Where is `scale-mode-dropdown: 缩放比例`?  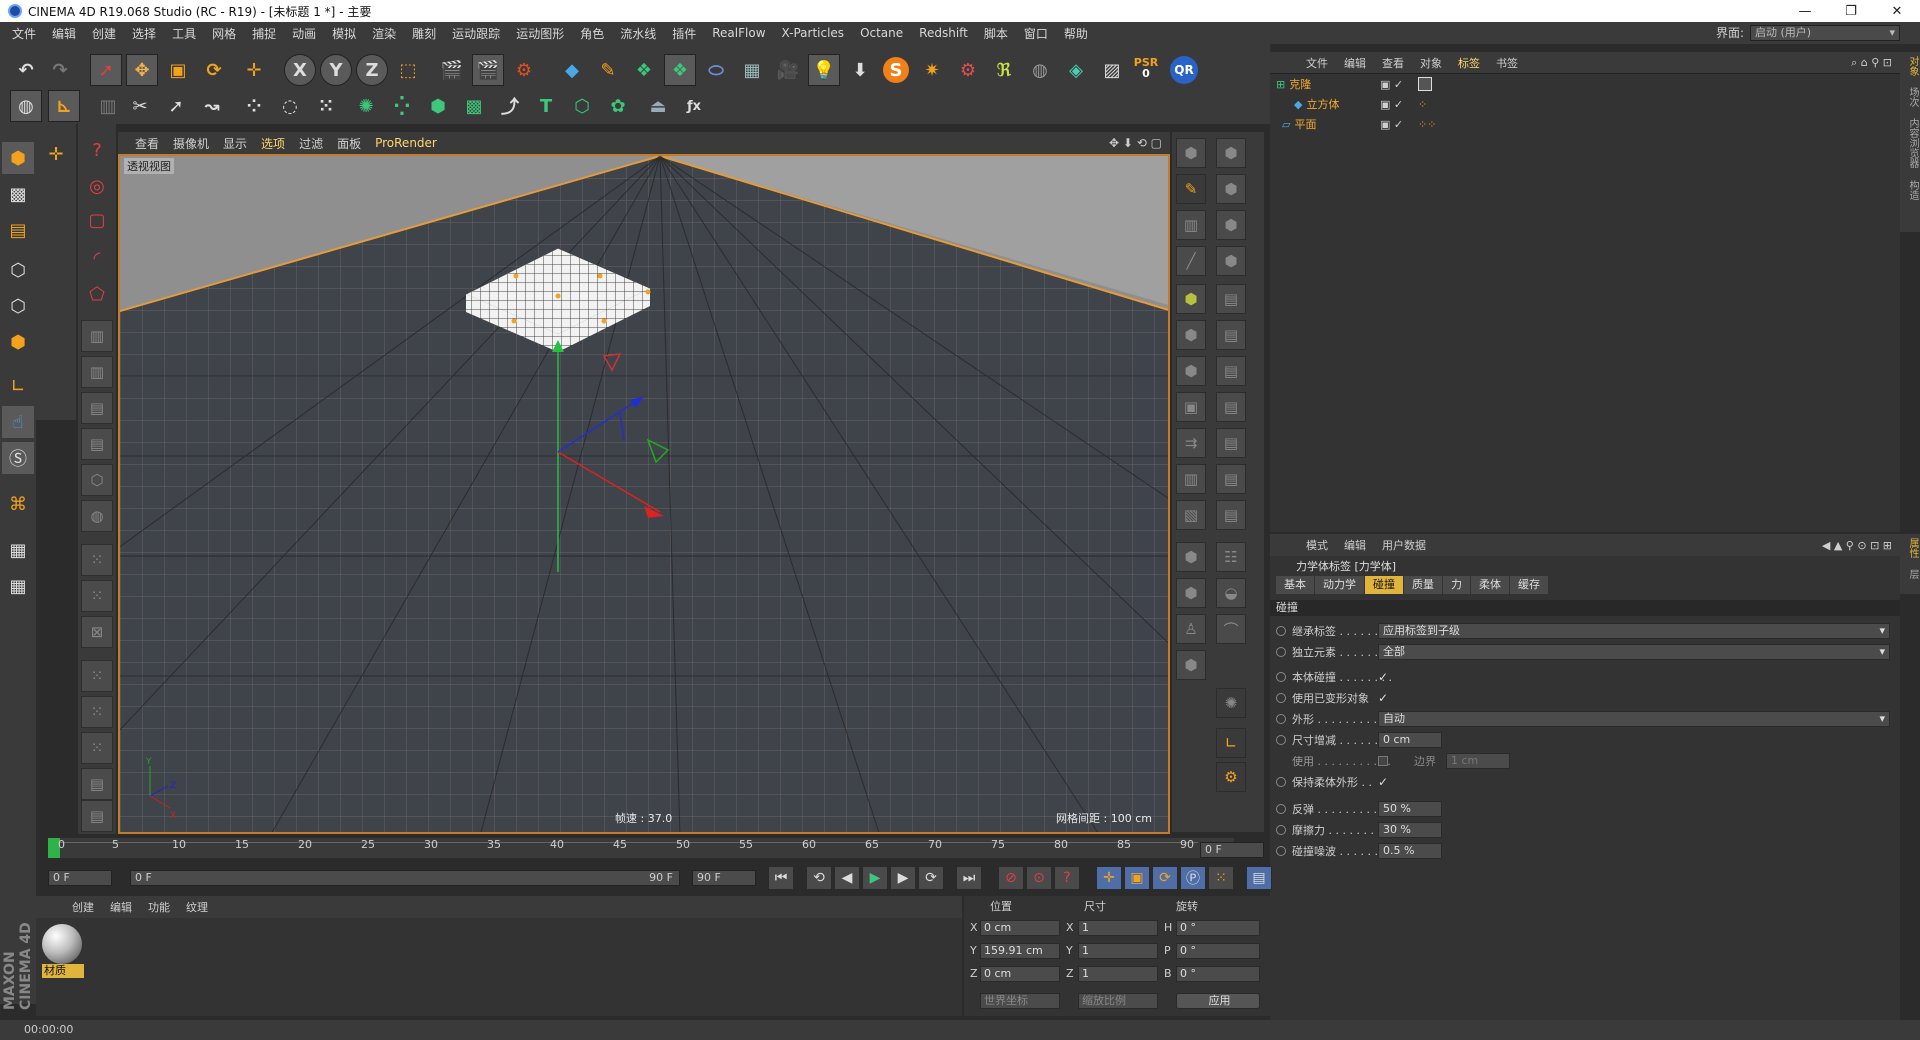
scale-mode-dropdown: 缩放比例 is located at coordinates (1118, 1000).